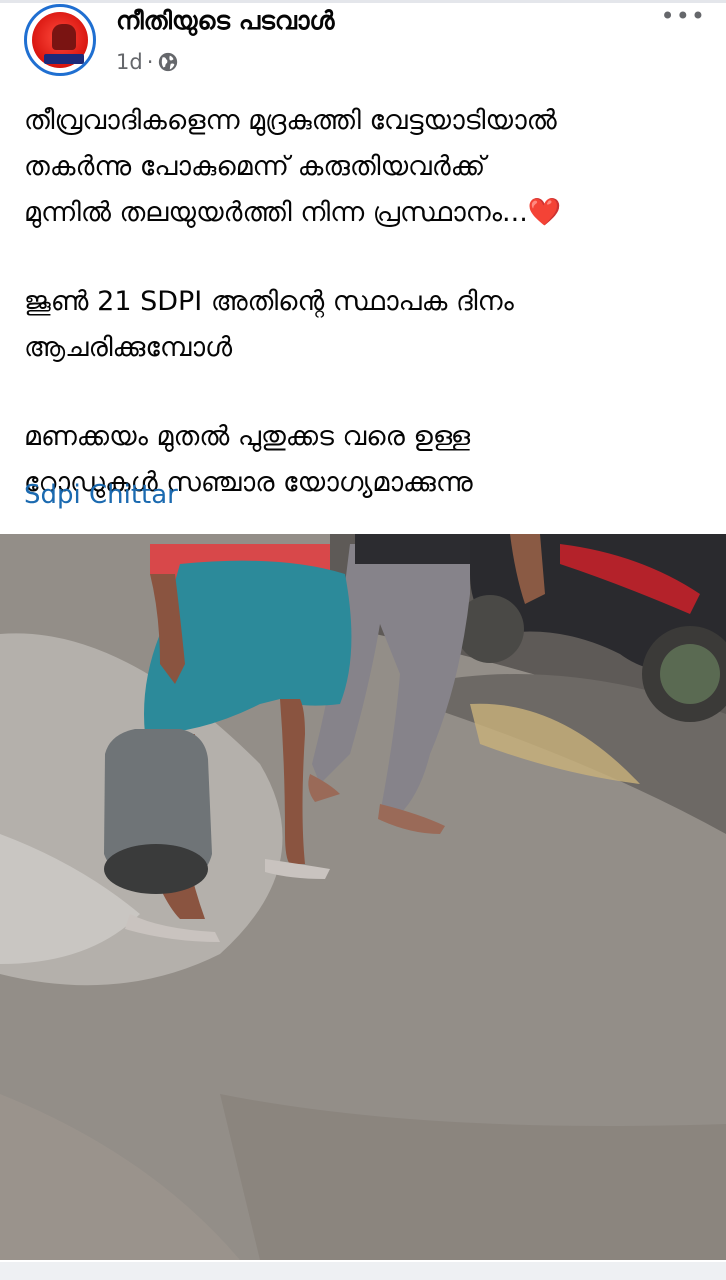 The height and width of the screenshot is (1280, 726). What do you see at coordinates (363, 45) in the screenshot?
I see `post-header: നീതിയുടെ പടവാൾ 1d · •••` at bounding box center [363, 45].